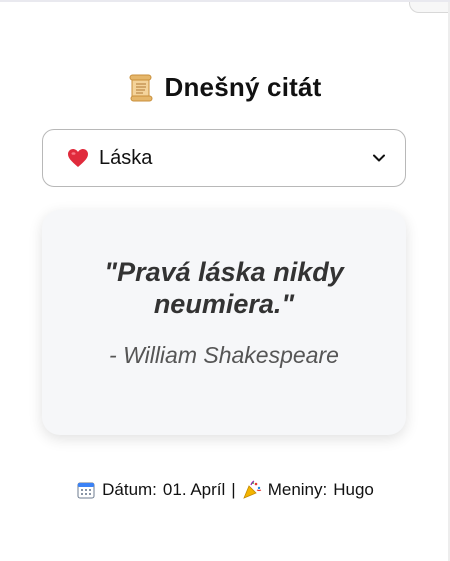 This screenshot has height=561, width=450. What do you see at coordinates (126, 157) in the screenshot?
I see `category-select-value: Láska` at bounding box center [126, 157].